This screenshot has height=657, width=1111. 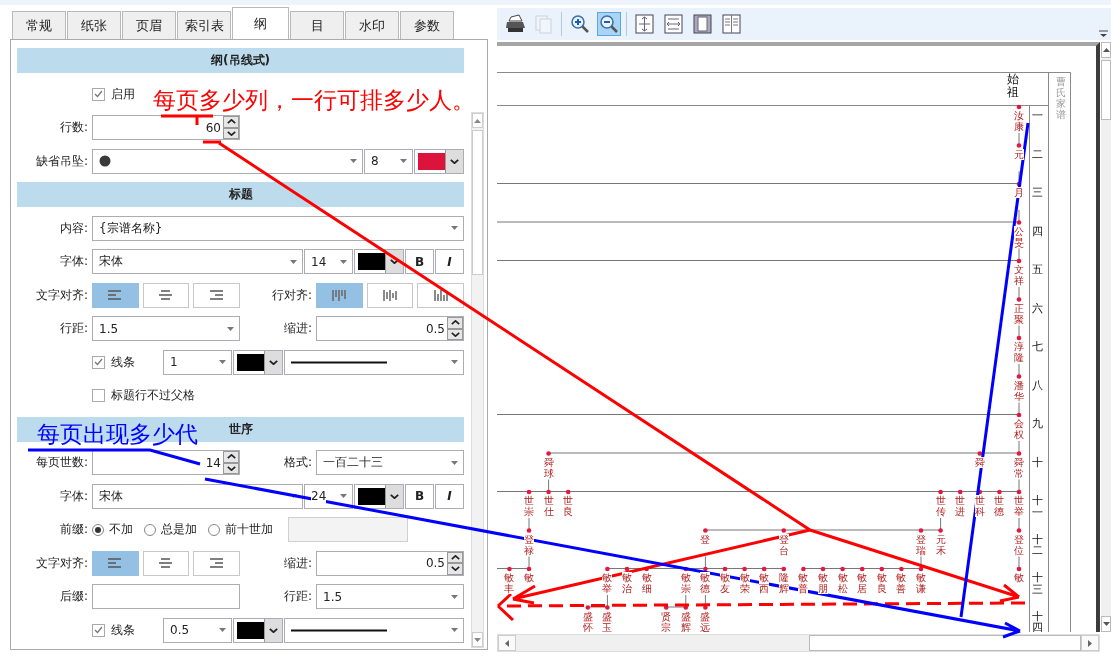 What do you see at coordinates (1019, 544) in the screenshot?
I see `person-name: 登位` at bounding box center [1019, 544].